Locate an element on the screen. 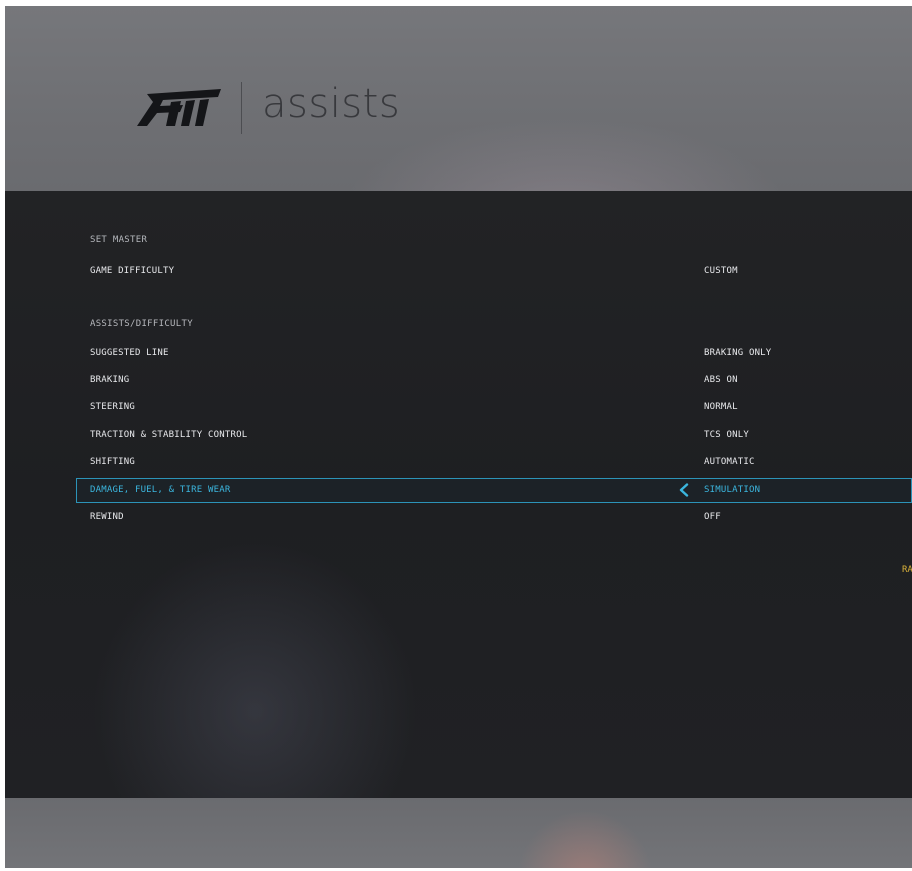 This screenshot has width=912, height=871. title-divider is located at coordinates (241, 108).